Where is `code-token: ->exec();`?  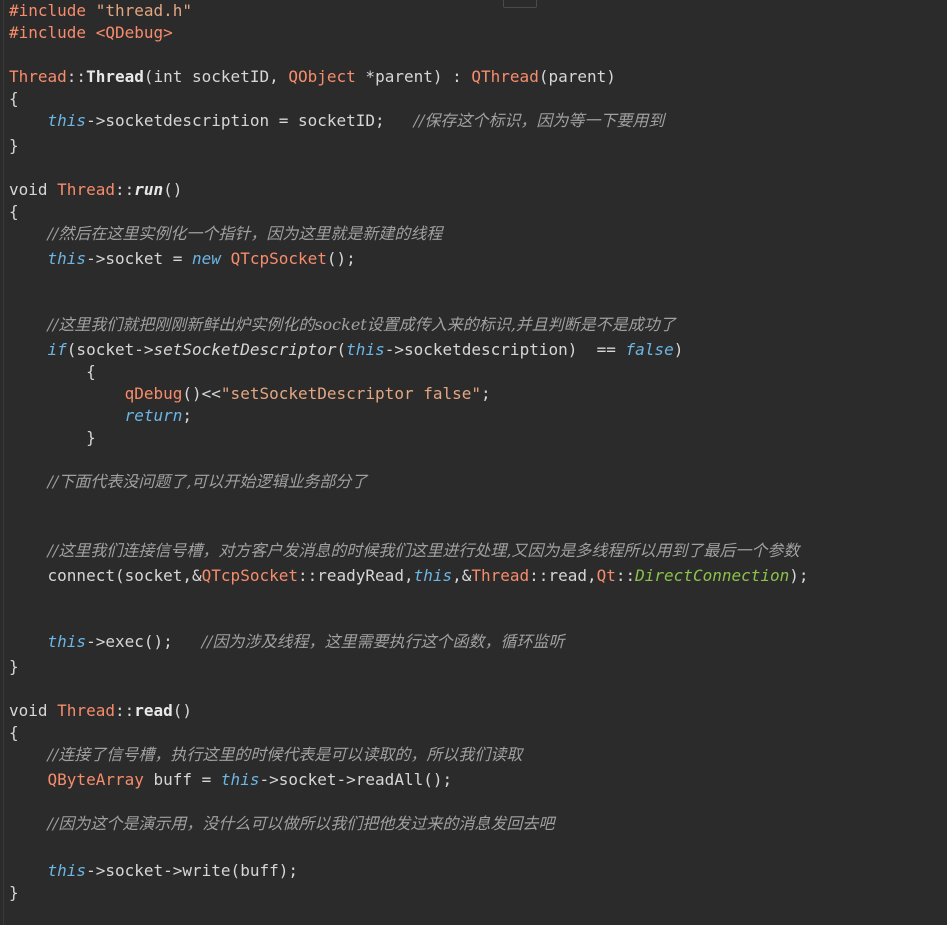 code-token: ->exec(); is located at coordinates (144, 641).